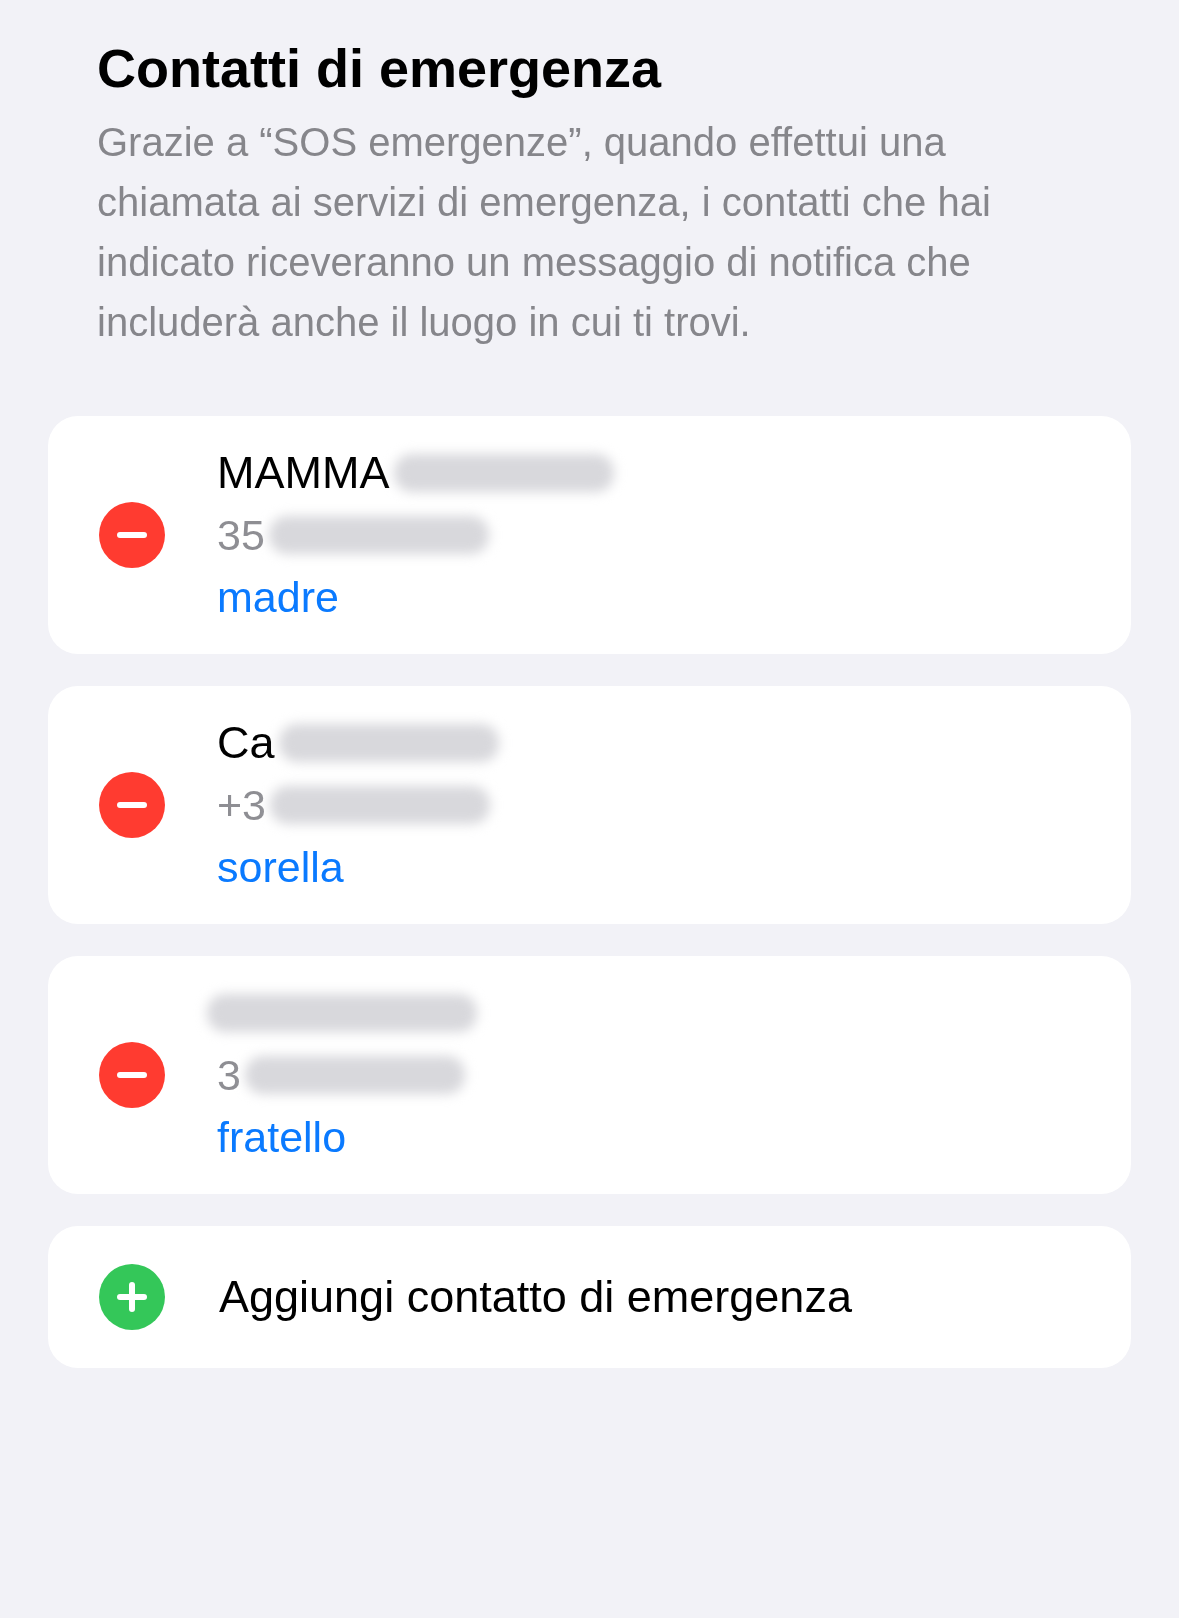 The height and width of the screenshot is (1618, 1179). Describe the element at coordinates (132, 1297) in the screenshot. I see `add-icon` at that location.